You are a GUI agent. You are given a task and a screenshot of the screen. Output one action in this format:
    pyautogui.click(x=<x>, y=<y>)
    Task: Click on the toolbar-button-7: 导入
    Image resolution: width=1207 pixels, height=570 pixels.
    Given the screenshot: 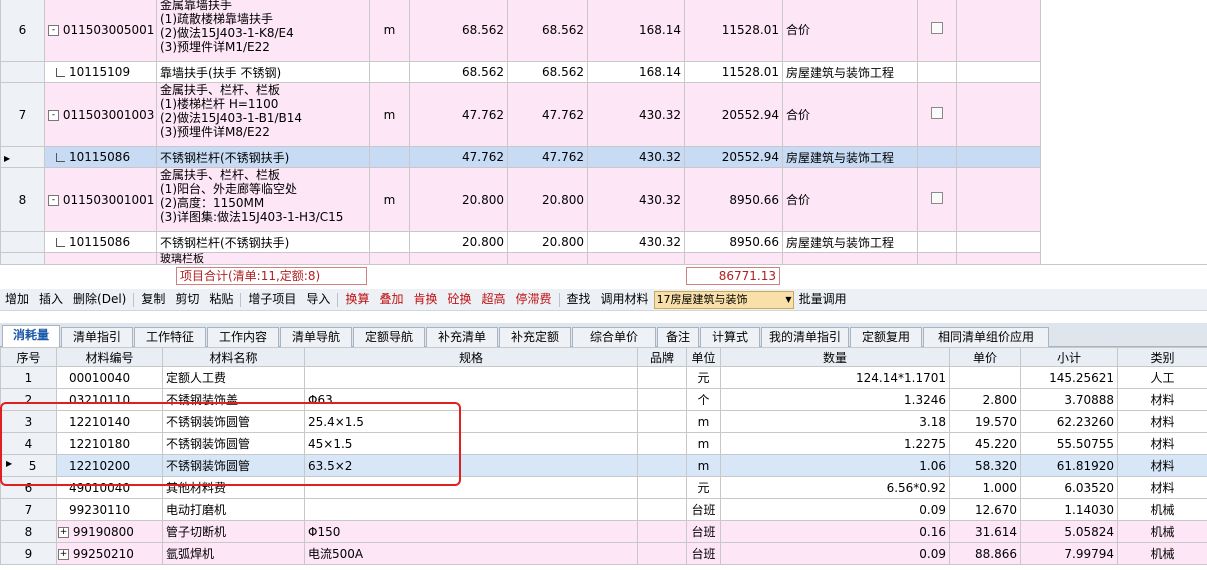 What is the action you would take?
    pyautogui.click(x=318, y=299)
    